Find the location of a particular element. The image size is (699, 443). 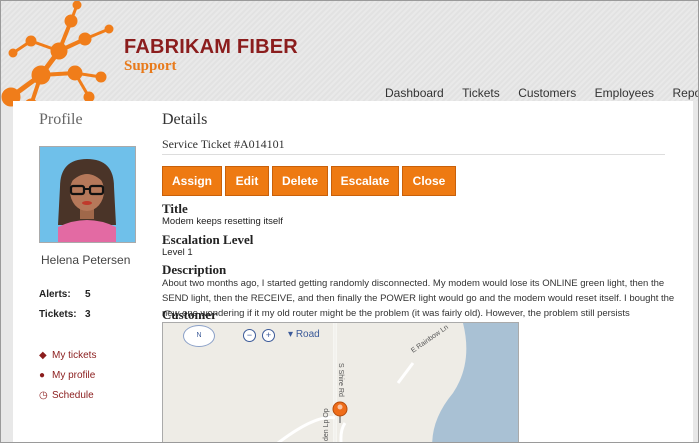

alerts-count: 5 is located at coordinates (88, 294).